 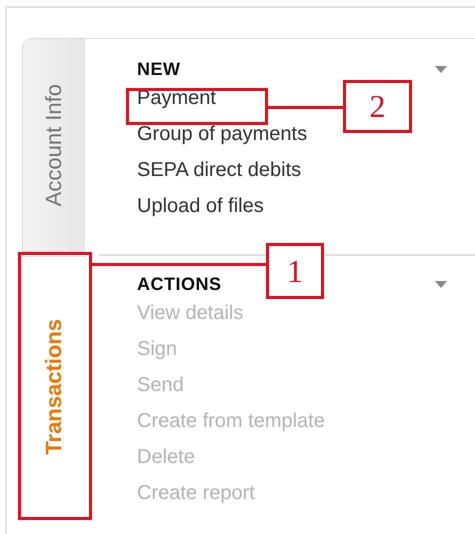 I want to click on menu-item: SEPA direct debits, so click(x=219, y=170).